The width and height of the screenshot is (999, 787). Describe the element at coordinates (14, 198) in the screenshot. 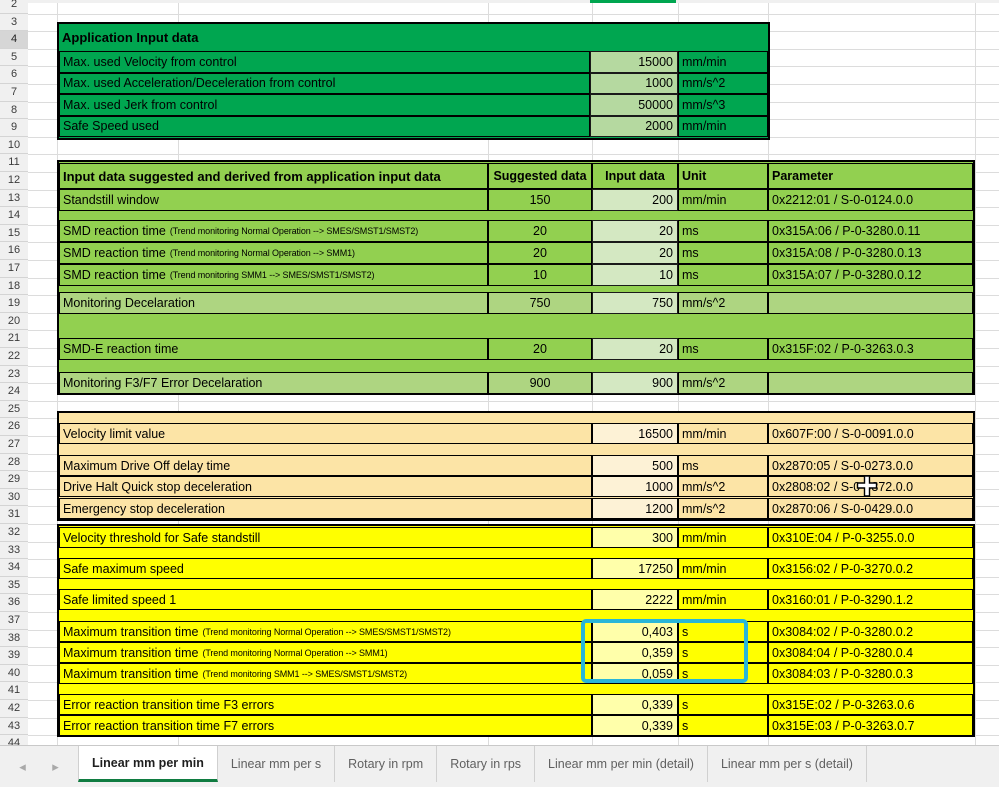

I see `row-header-13: 13` at that location.